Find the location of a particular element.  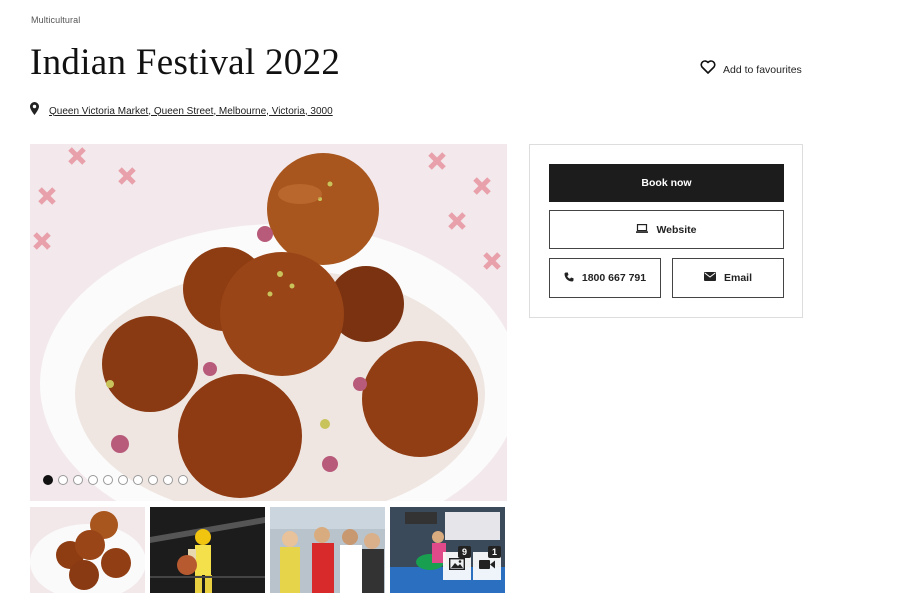

photo-count-button: 9 is located at coordinates (457, 563).